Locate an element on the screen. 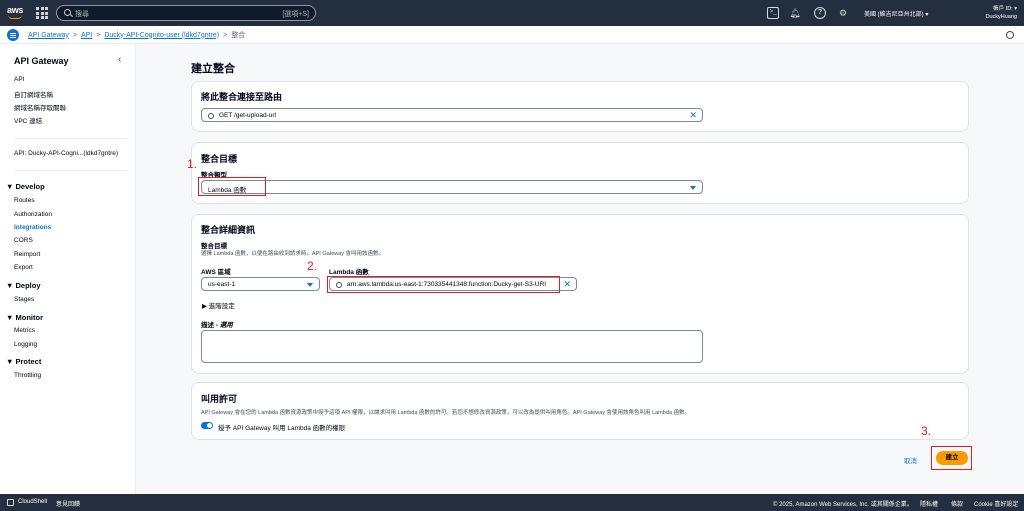 The width and height of the screenshot is (1024, 511). sidebar-section-label: Deploy is located at coordinates (28, 285).